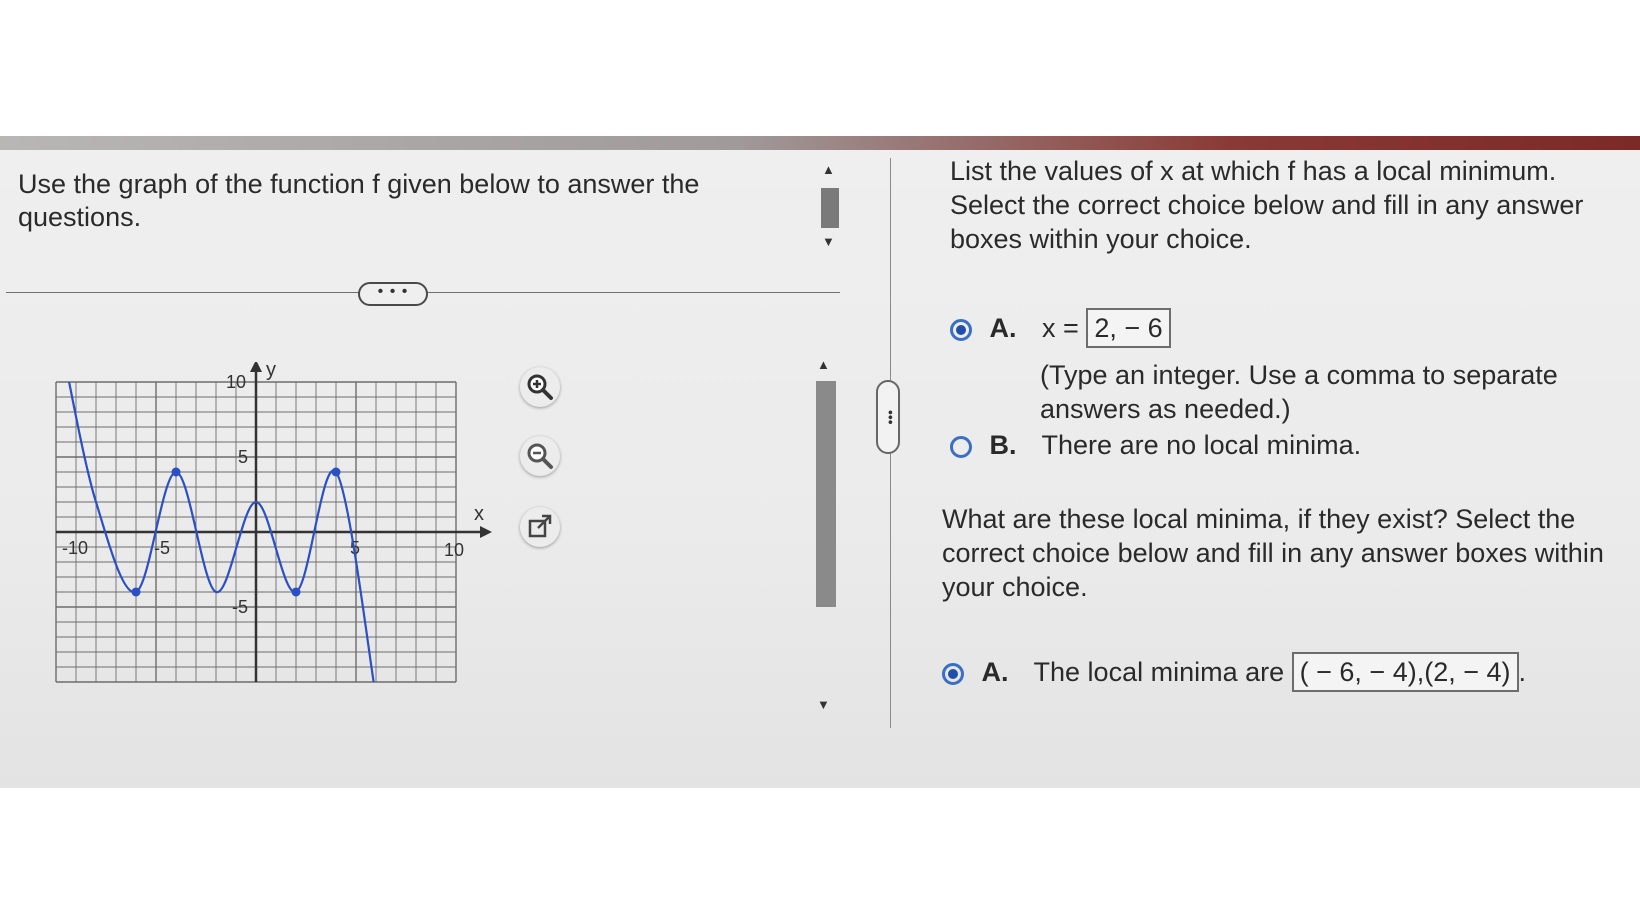 The height and width of the screenshot is (924, 1640). Describe the element at coordinates (271, 371) in the screenshot. I see `y-axis-label: y` at that location.